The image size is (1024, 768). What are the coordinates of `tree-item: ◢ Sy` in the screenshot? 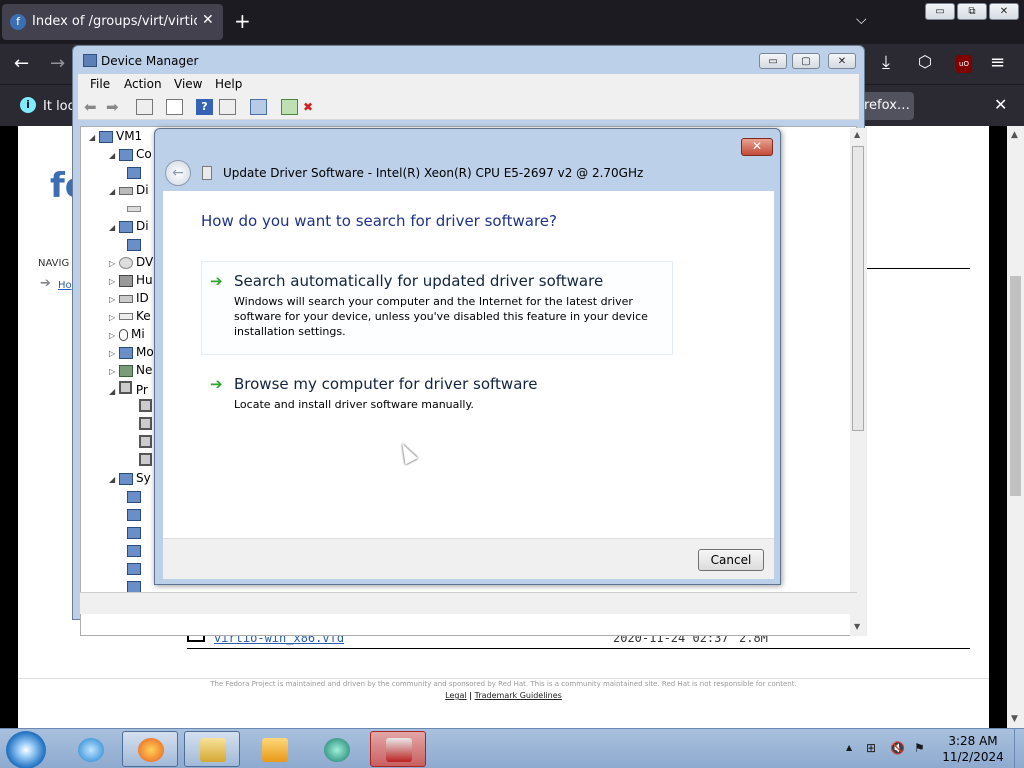 It's located at (130, 478).